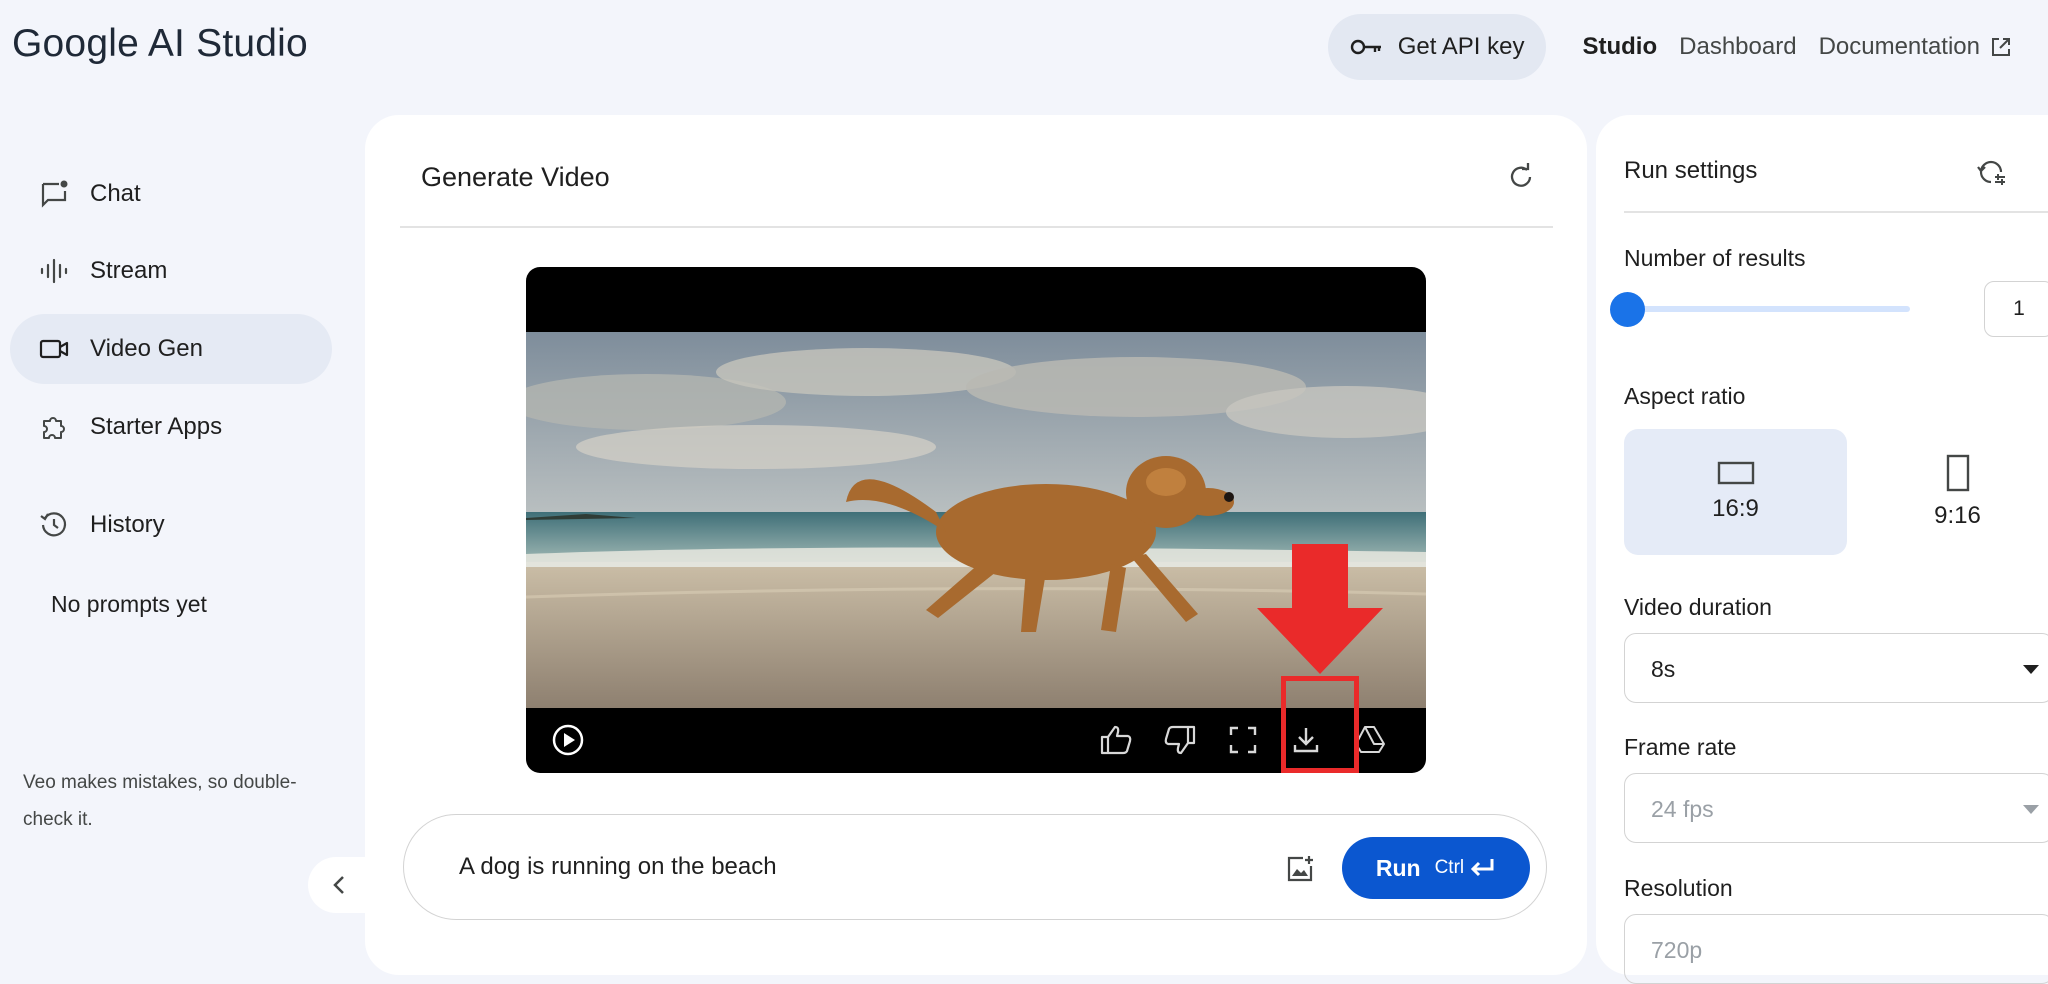 The width and height of the screenshot is (2048, 984). Describe the element at coordinates (1627, 309) in the screenshot. I see `results-slider-handle` at that location.